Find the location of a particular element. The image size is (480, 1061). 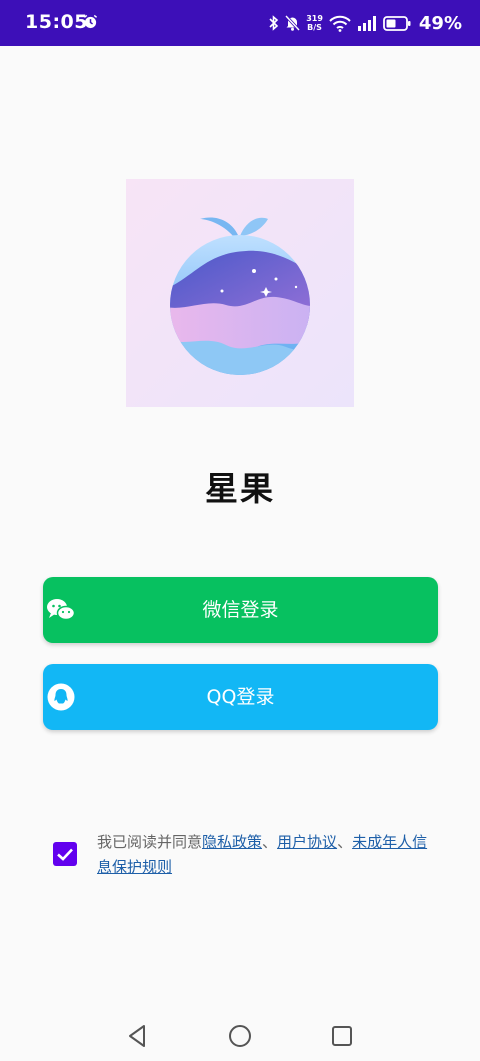

app-name: 星果 is located at coordinates (240, 488).